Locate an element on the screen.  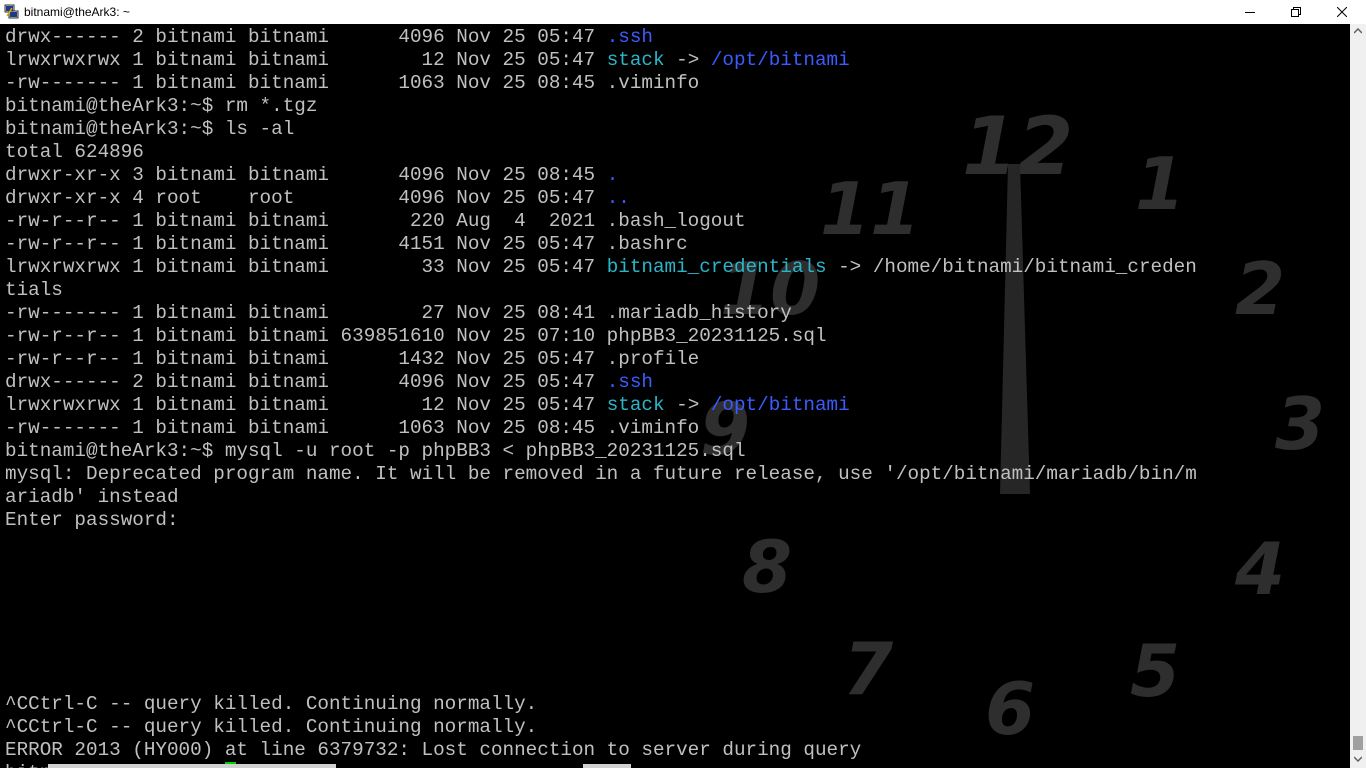
terminal-line: tials is located at coordinates (601, 290).